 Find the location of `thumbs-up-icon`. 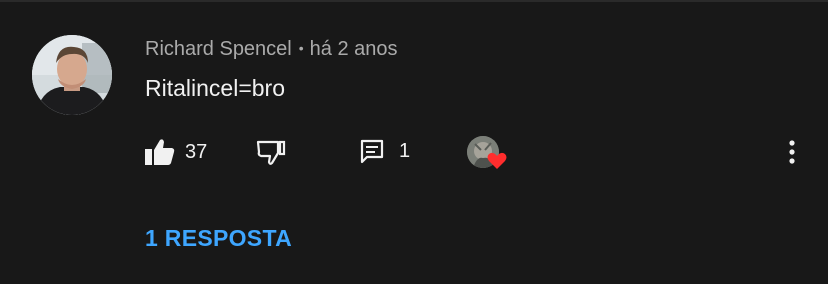

thumbs-up-icon is located at coordinates (160, 152).